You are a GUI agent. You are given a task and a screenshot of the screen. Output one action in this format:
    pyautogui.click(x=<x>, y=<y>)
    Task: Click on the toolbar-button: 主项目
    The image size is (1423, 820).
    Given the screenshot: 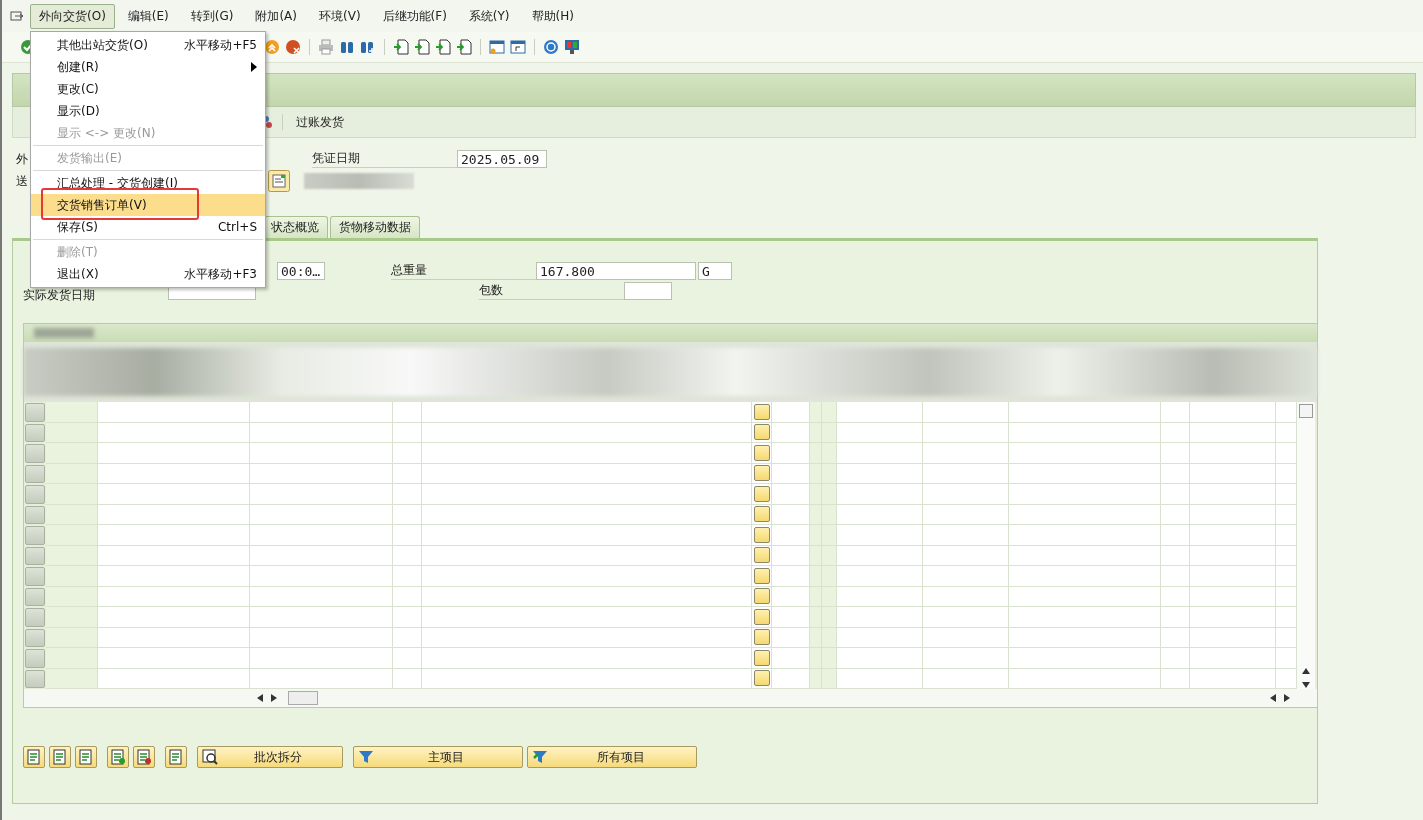 What is the action you would take?
    pyautogui.click(x=438, y=757)
    